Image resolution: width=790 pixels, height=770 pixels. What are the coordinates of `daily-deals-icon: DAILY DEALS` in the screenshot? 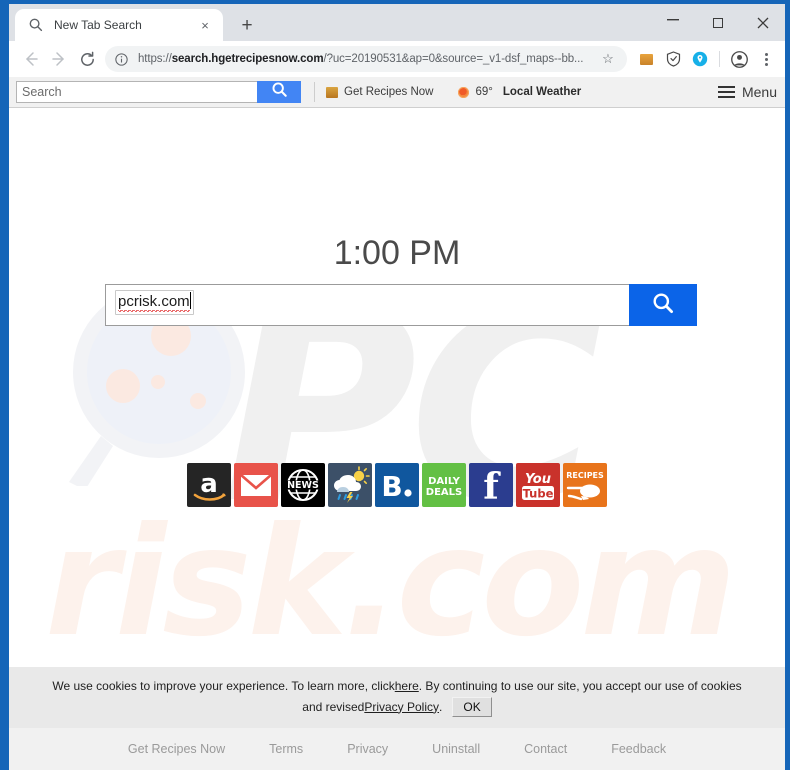 It's located at (444, 487).